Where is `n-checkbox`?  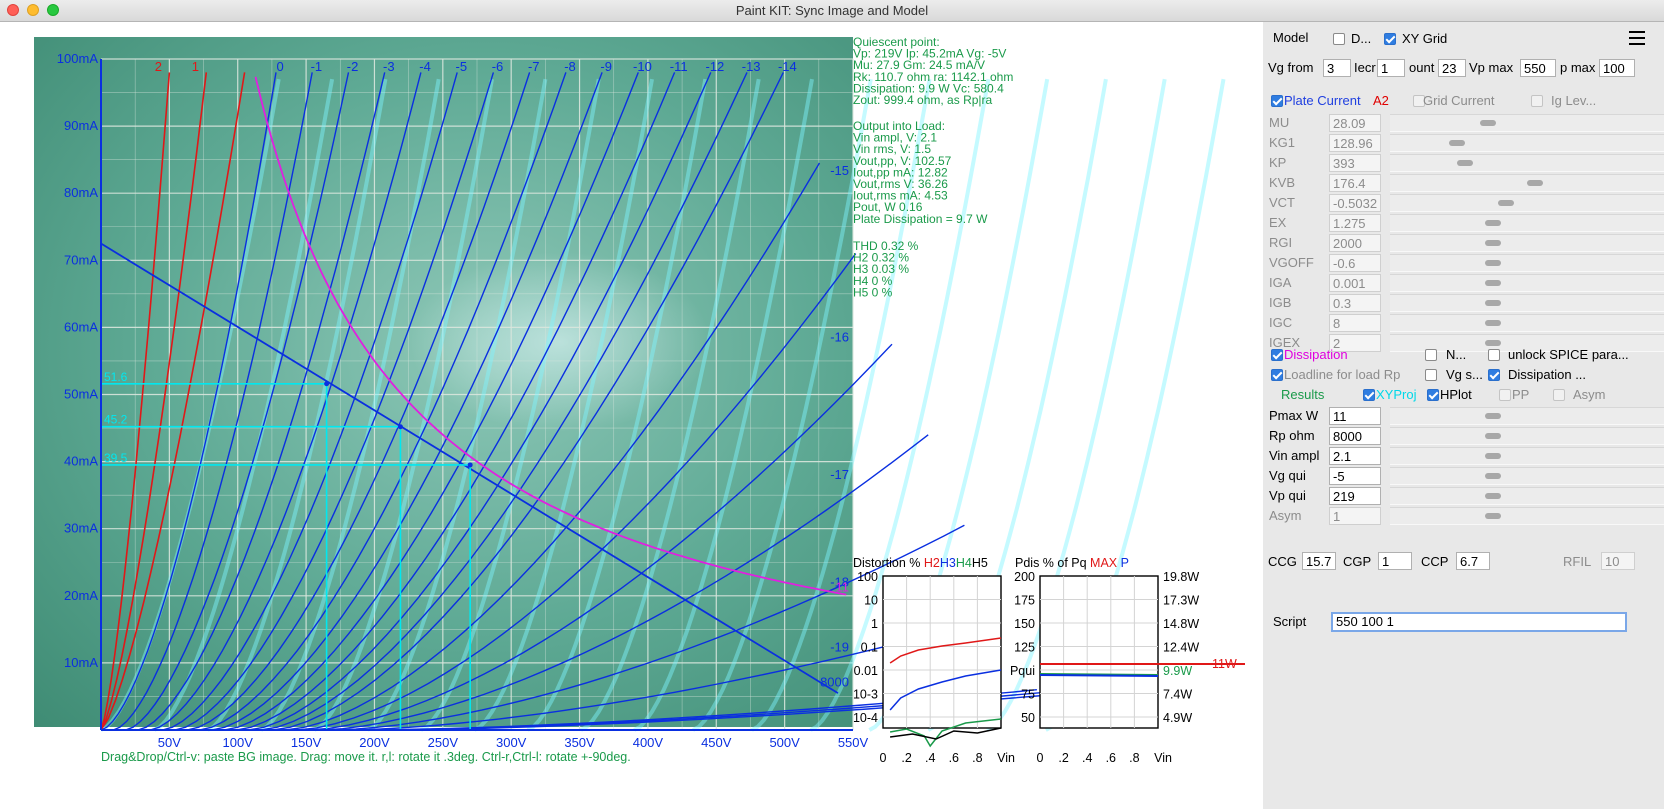 n-checkbox is located at coordinates (1431, 355).